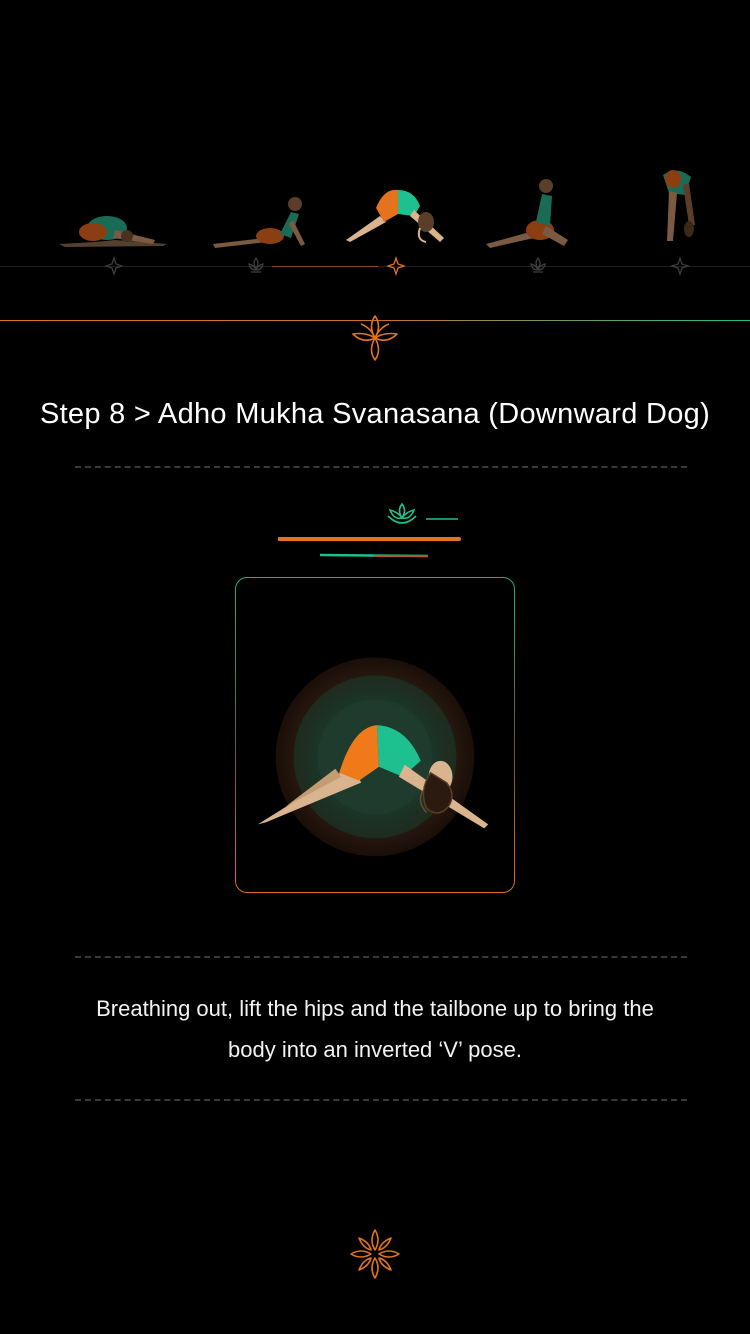 This screenshot has width=750, height=1334. I want to click on pose-thumb-downward-dog, so click(395, 200).